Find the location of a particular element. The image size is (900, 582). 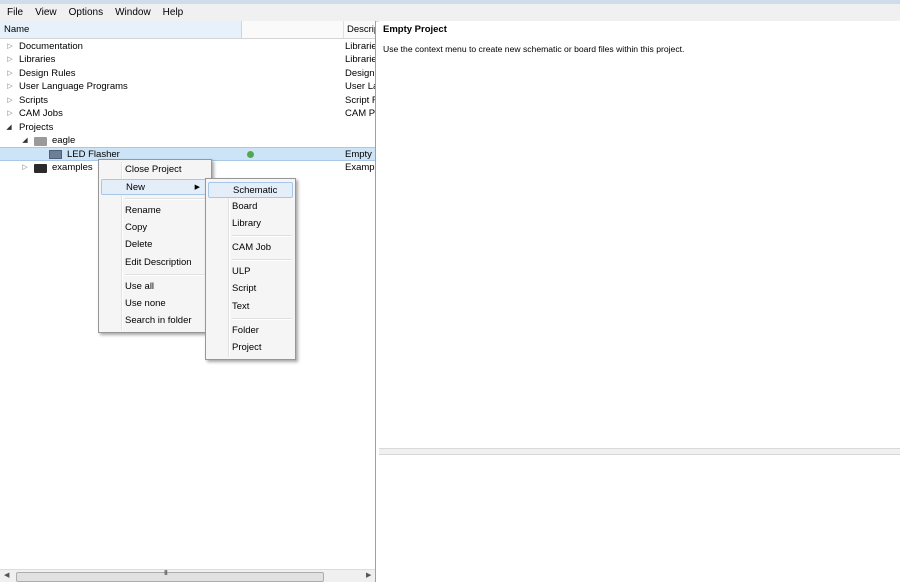

submenu-arrow-icon: ▶ is located at coordinates (197, 187).